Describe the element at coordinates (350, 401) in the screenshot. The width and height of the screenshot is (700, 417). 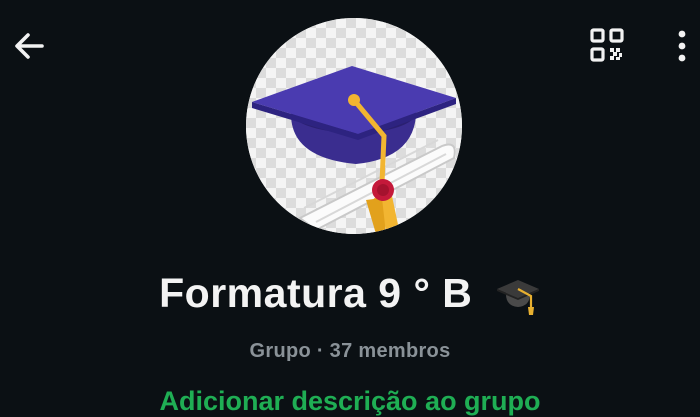
I see `add-description-link: Adicionar descrição ao grupo` at that location.